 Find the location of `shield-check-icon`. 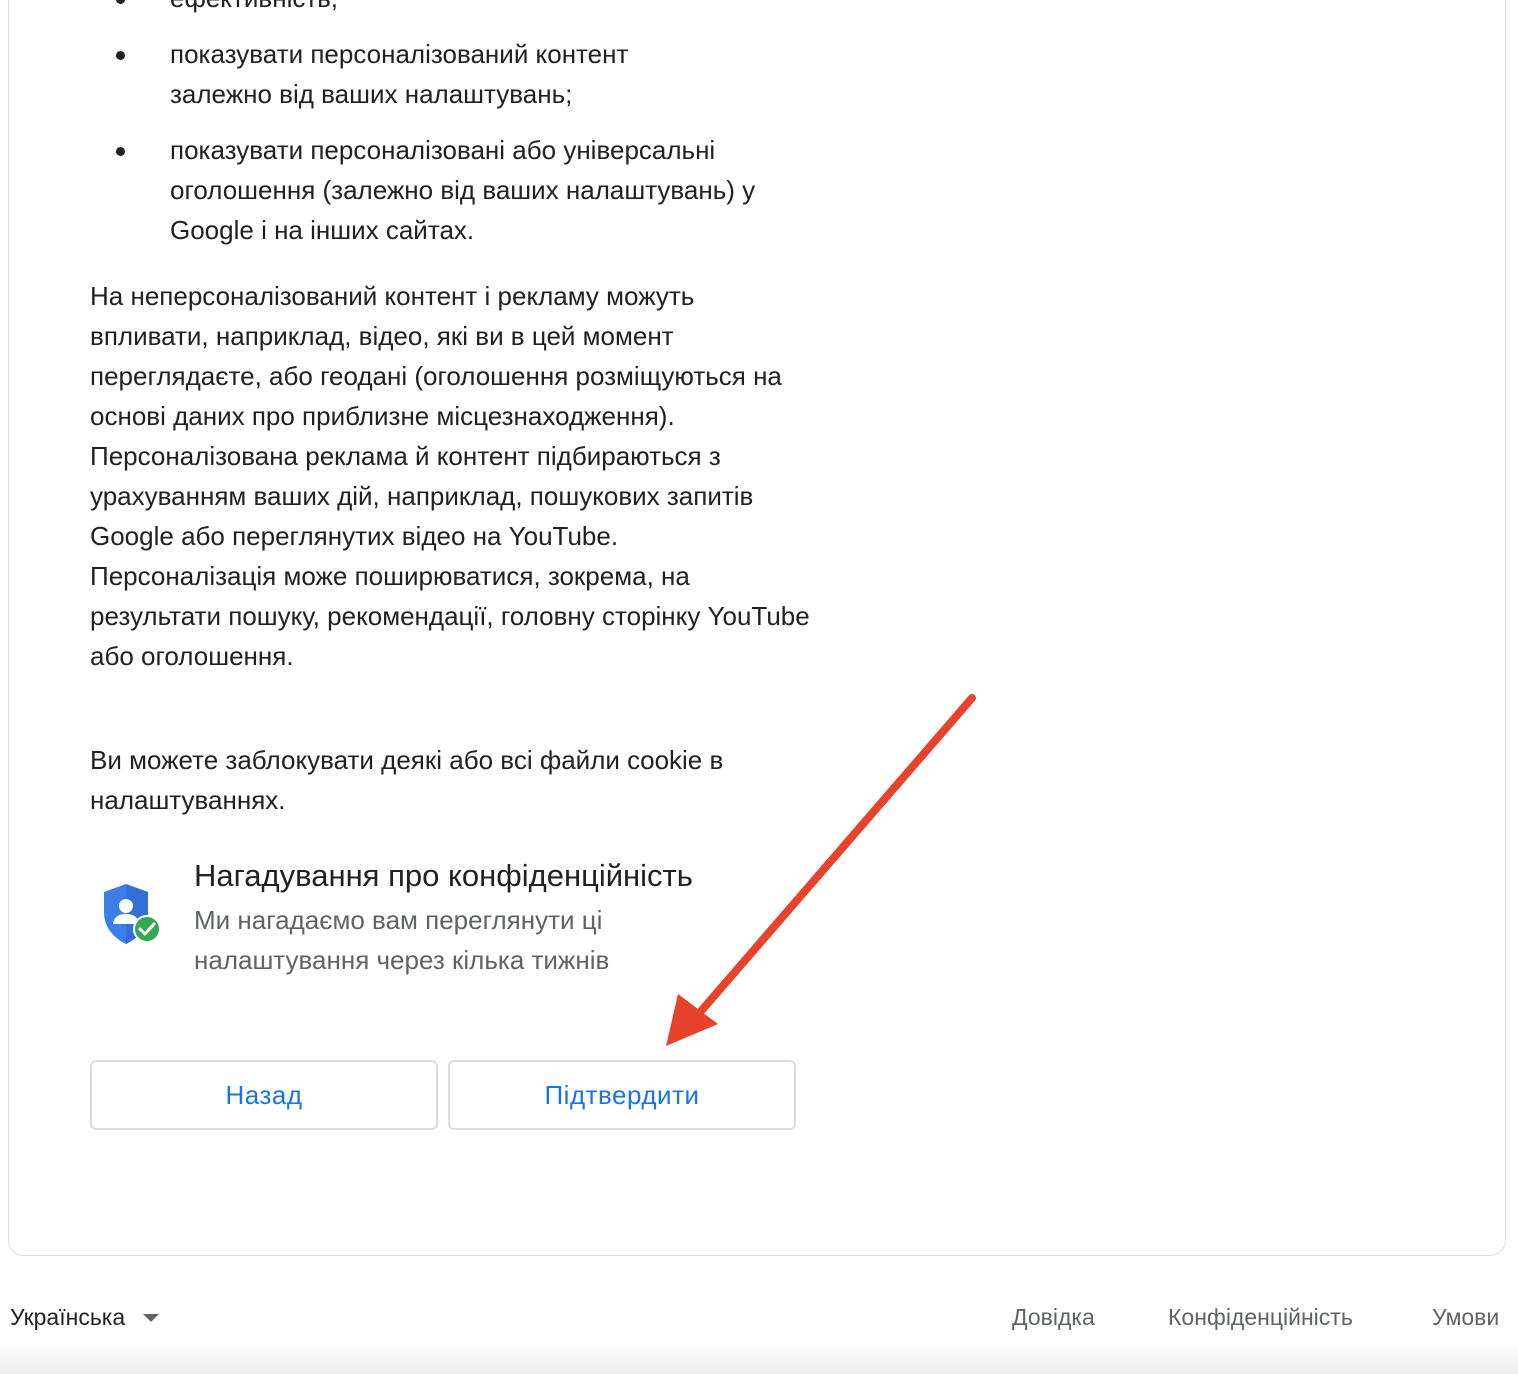

shield-check-icon is located at coordinates (132, 914).